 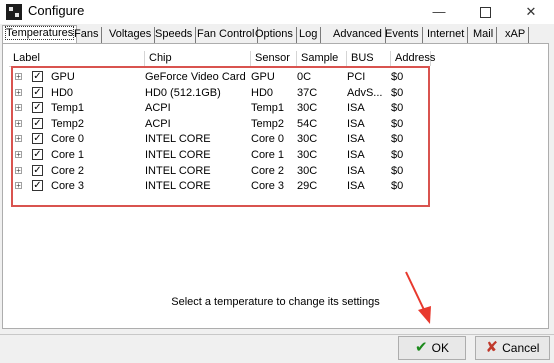 What do you see at coordinates (68, 139) in the screenshot?
I see `cell-label: Core 0` at bounding box center [68, 139].